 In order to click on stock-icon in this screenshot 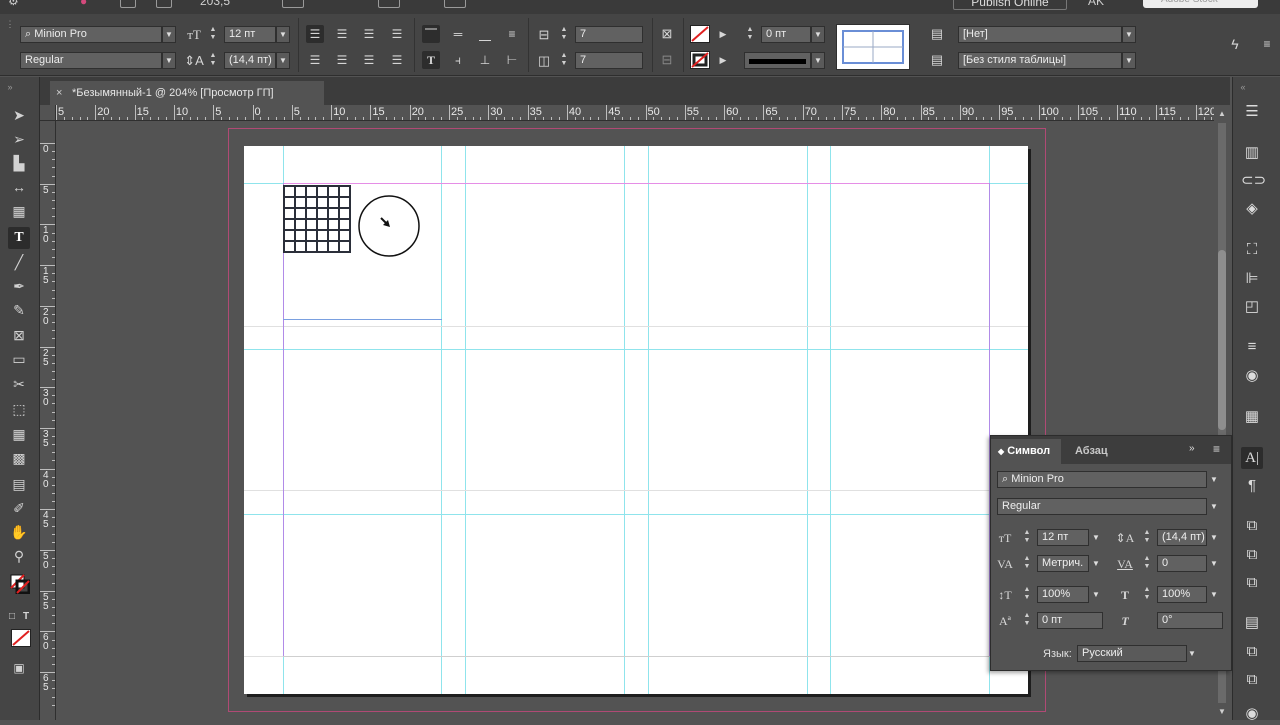, I will do `click(164, 4)`.